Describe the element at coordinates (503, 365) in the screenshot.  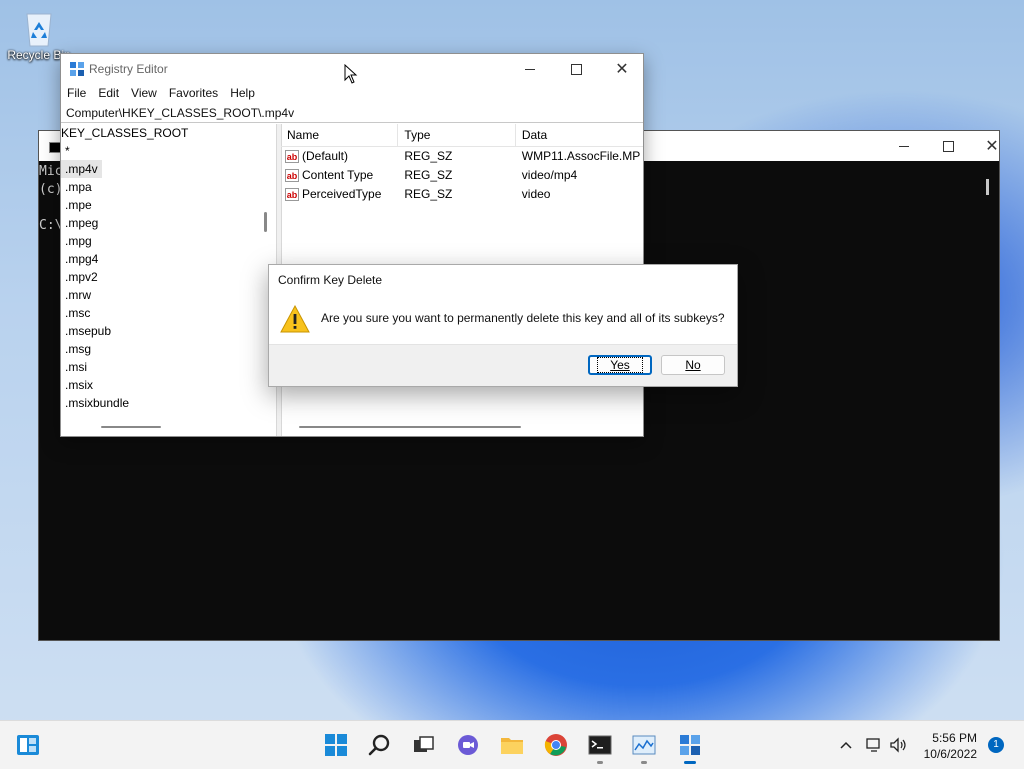
I see `dialog-footer: Yes No` at that location.